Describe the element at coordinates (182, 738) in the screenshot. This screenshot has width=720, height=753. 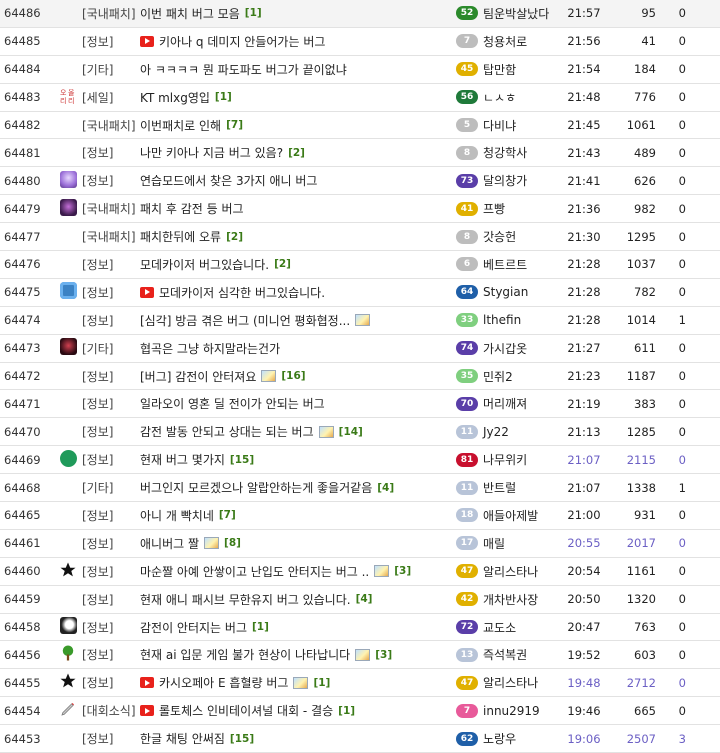
I see `post-title-link: 한글 채팅 안써짐` at that location.